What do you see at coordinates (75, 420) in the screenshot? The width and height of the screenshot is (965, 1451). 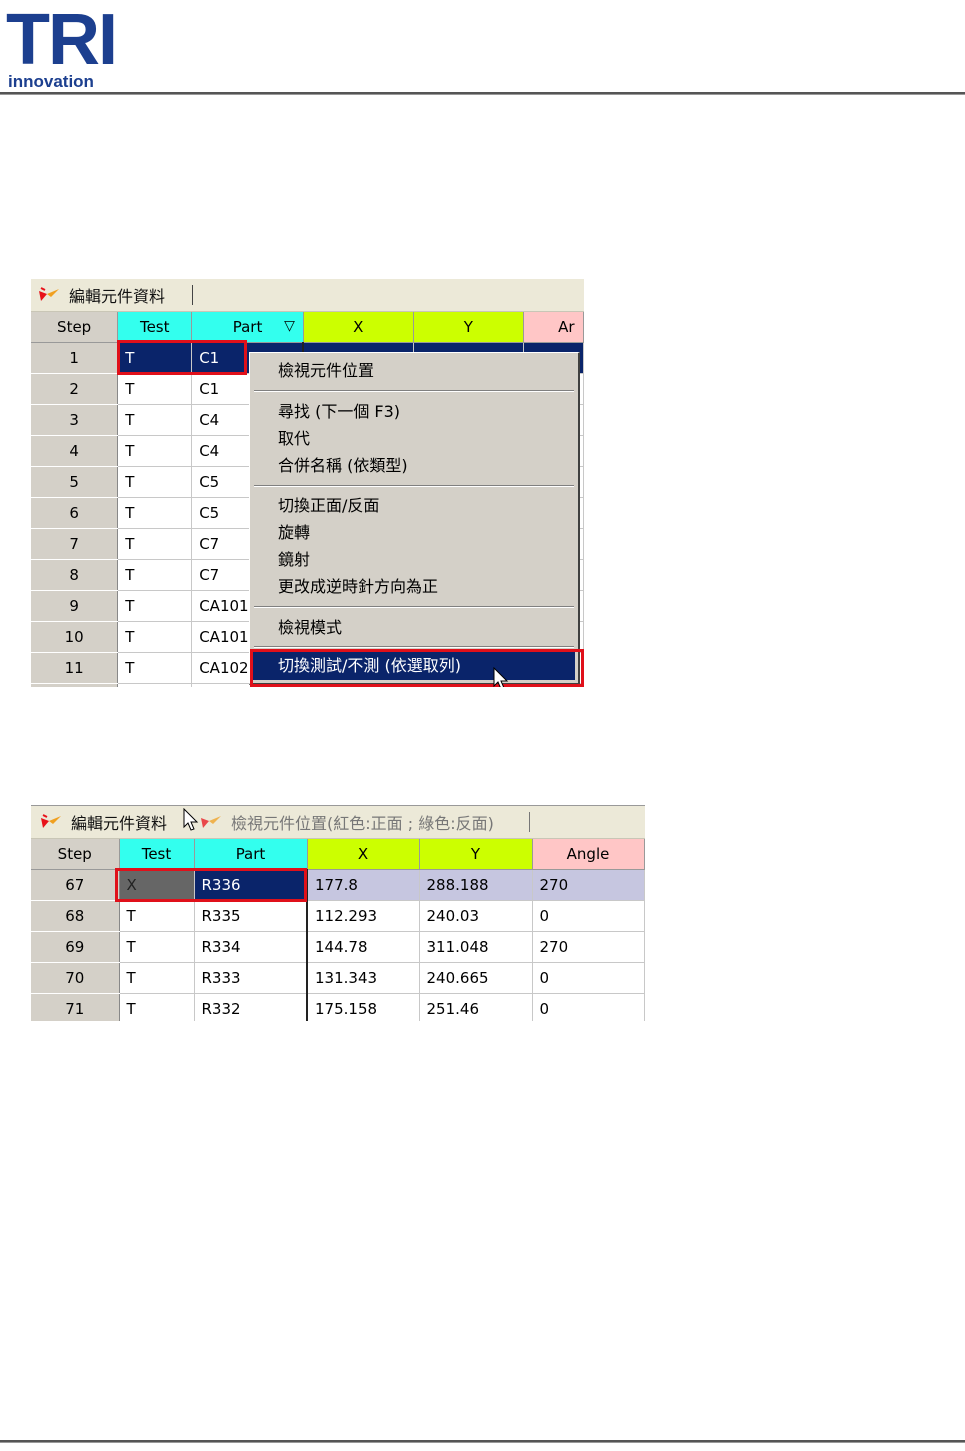 I see `step-cell: 3` at bounding box center [75, 420].